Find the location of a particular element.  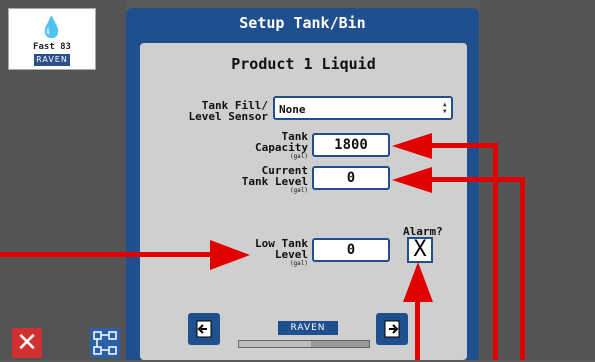

alarm-checkbox: X is located at coordinates (420, 250).